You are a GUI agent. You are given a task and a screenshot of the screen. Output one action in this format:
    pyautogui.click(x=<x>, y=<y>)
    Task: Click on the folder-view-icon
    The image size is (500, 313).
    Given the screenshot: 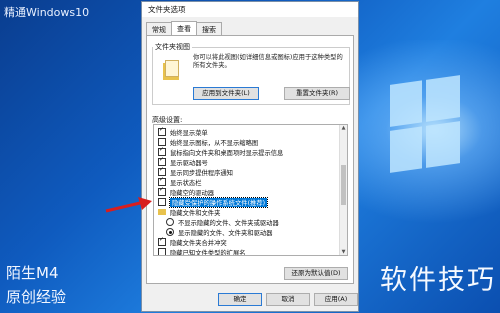 What is the action you would take?
    pyautogui.click(x=171, y=70)
    